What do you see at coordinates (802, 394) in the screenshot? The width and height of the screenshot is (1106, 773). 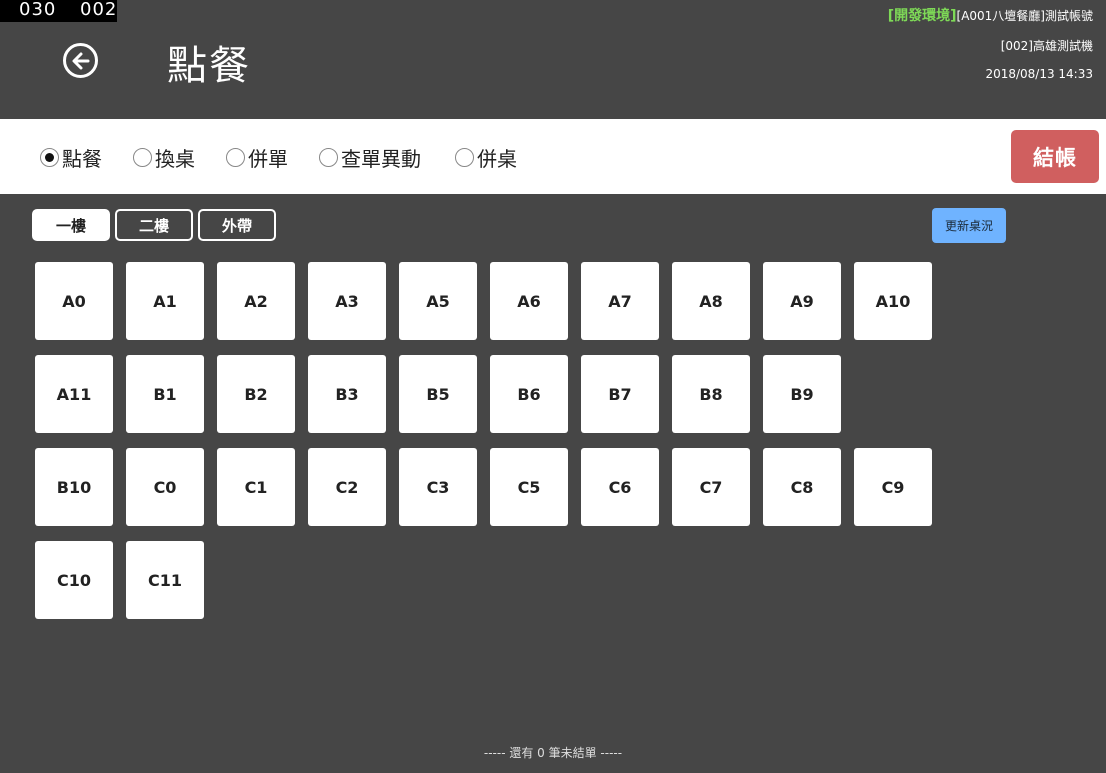 I see `table-tile: B9` at bounding box center [802, 394].